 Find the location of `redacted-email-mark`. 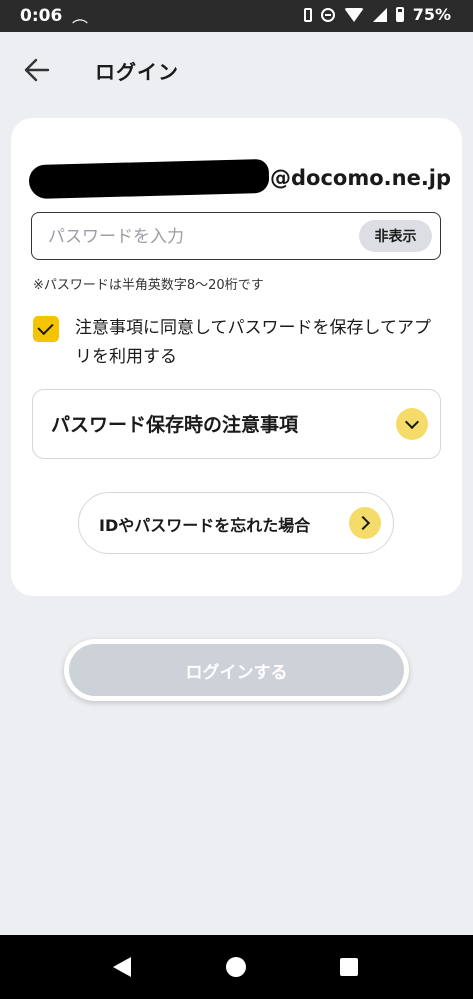

redacted-email-mark is located at coordinates (149, 179).